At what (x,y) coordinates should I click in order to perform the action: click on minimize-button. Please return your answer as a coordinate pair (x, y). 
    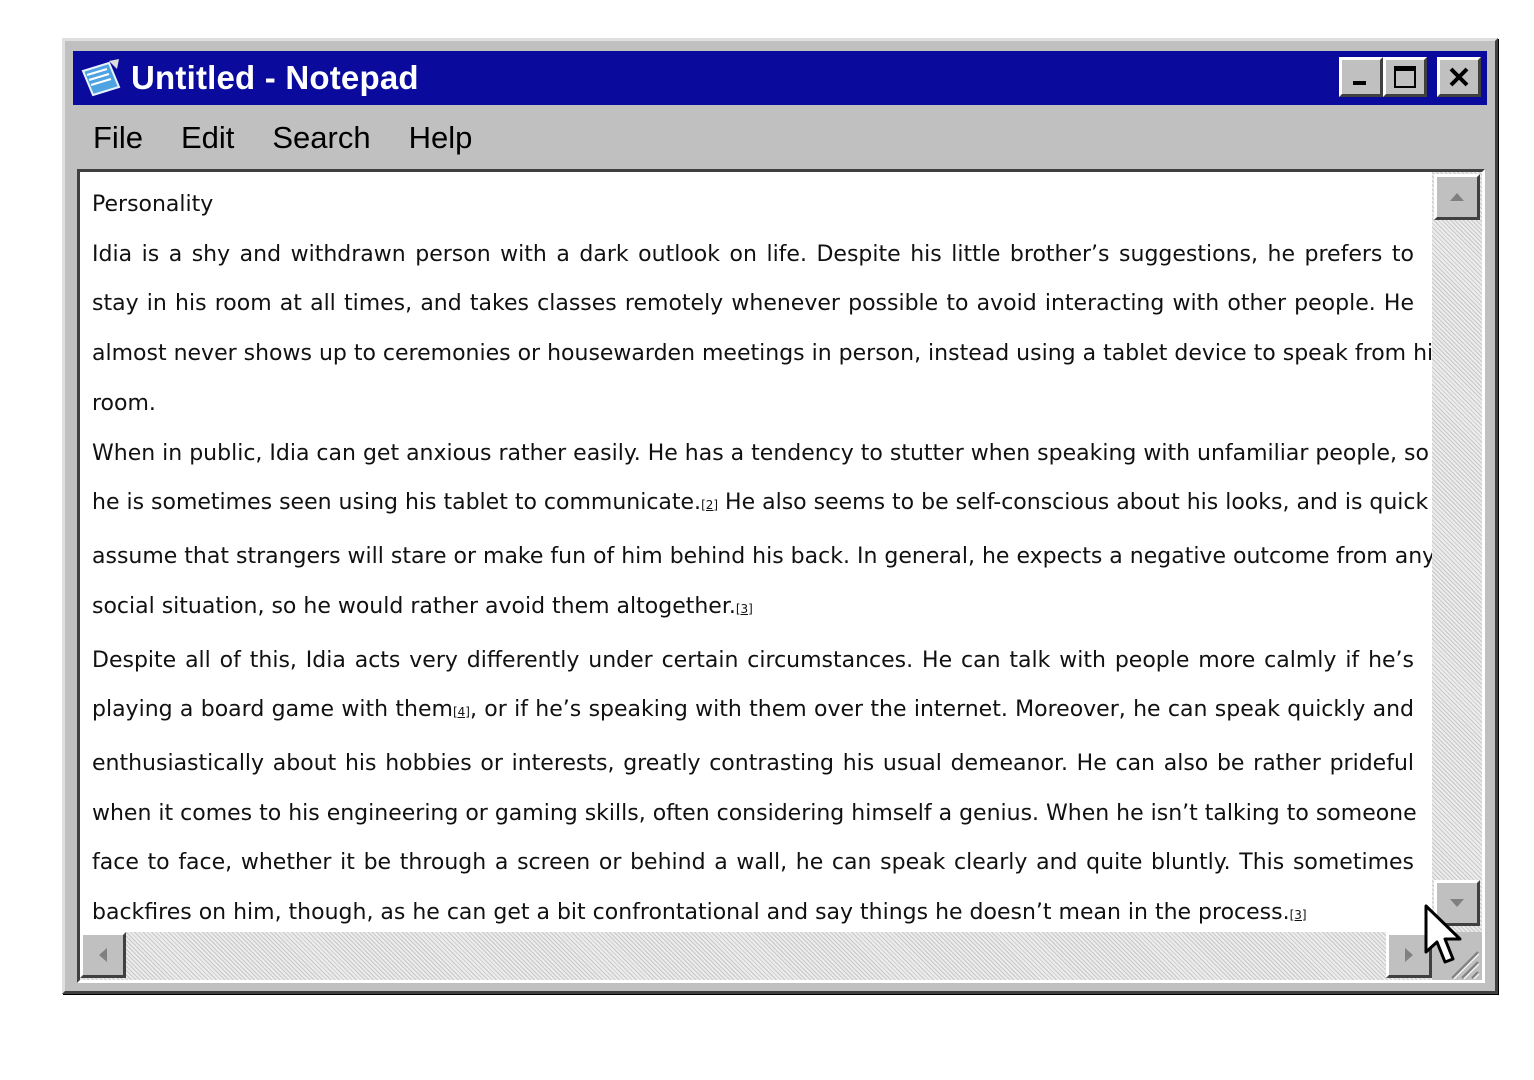
    Looking at the image, I should click on (1361, 77).